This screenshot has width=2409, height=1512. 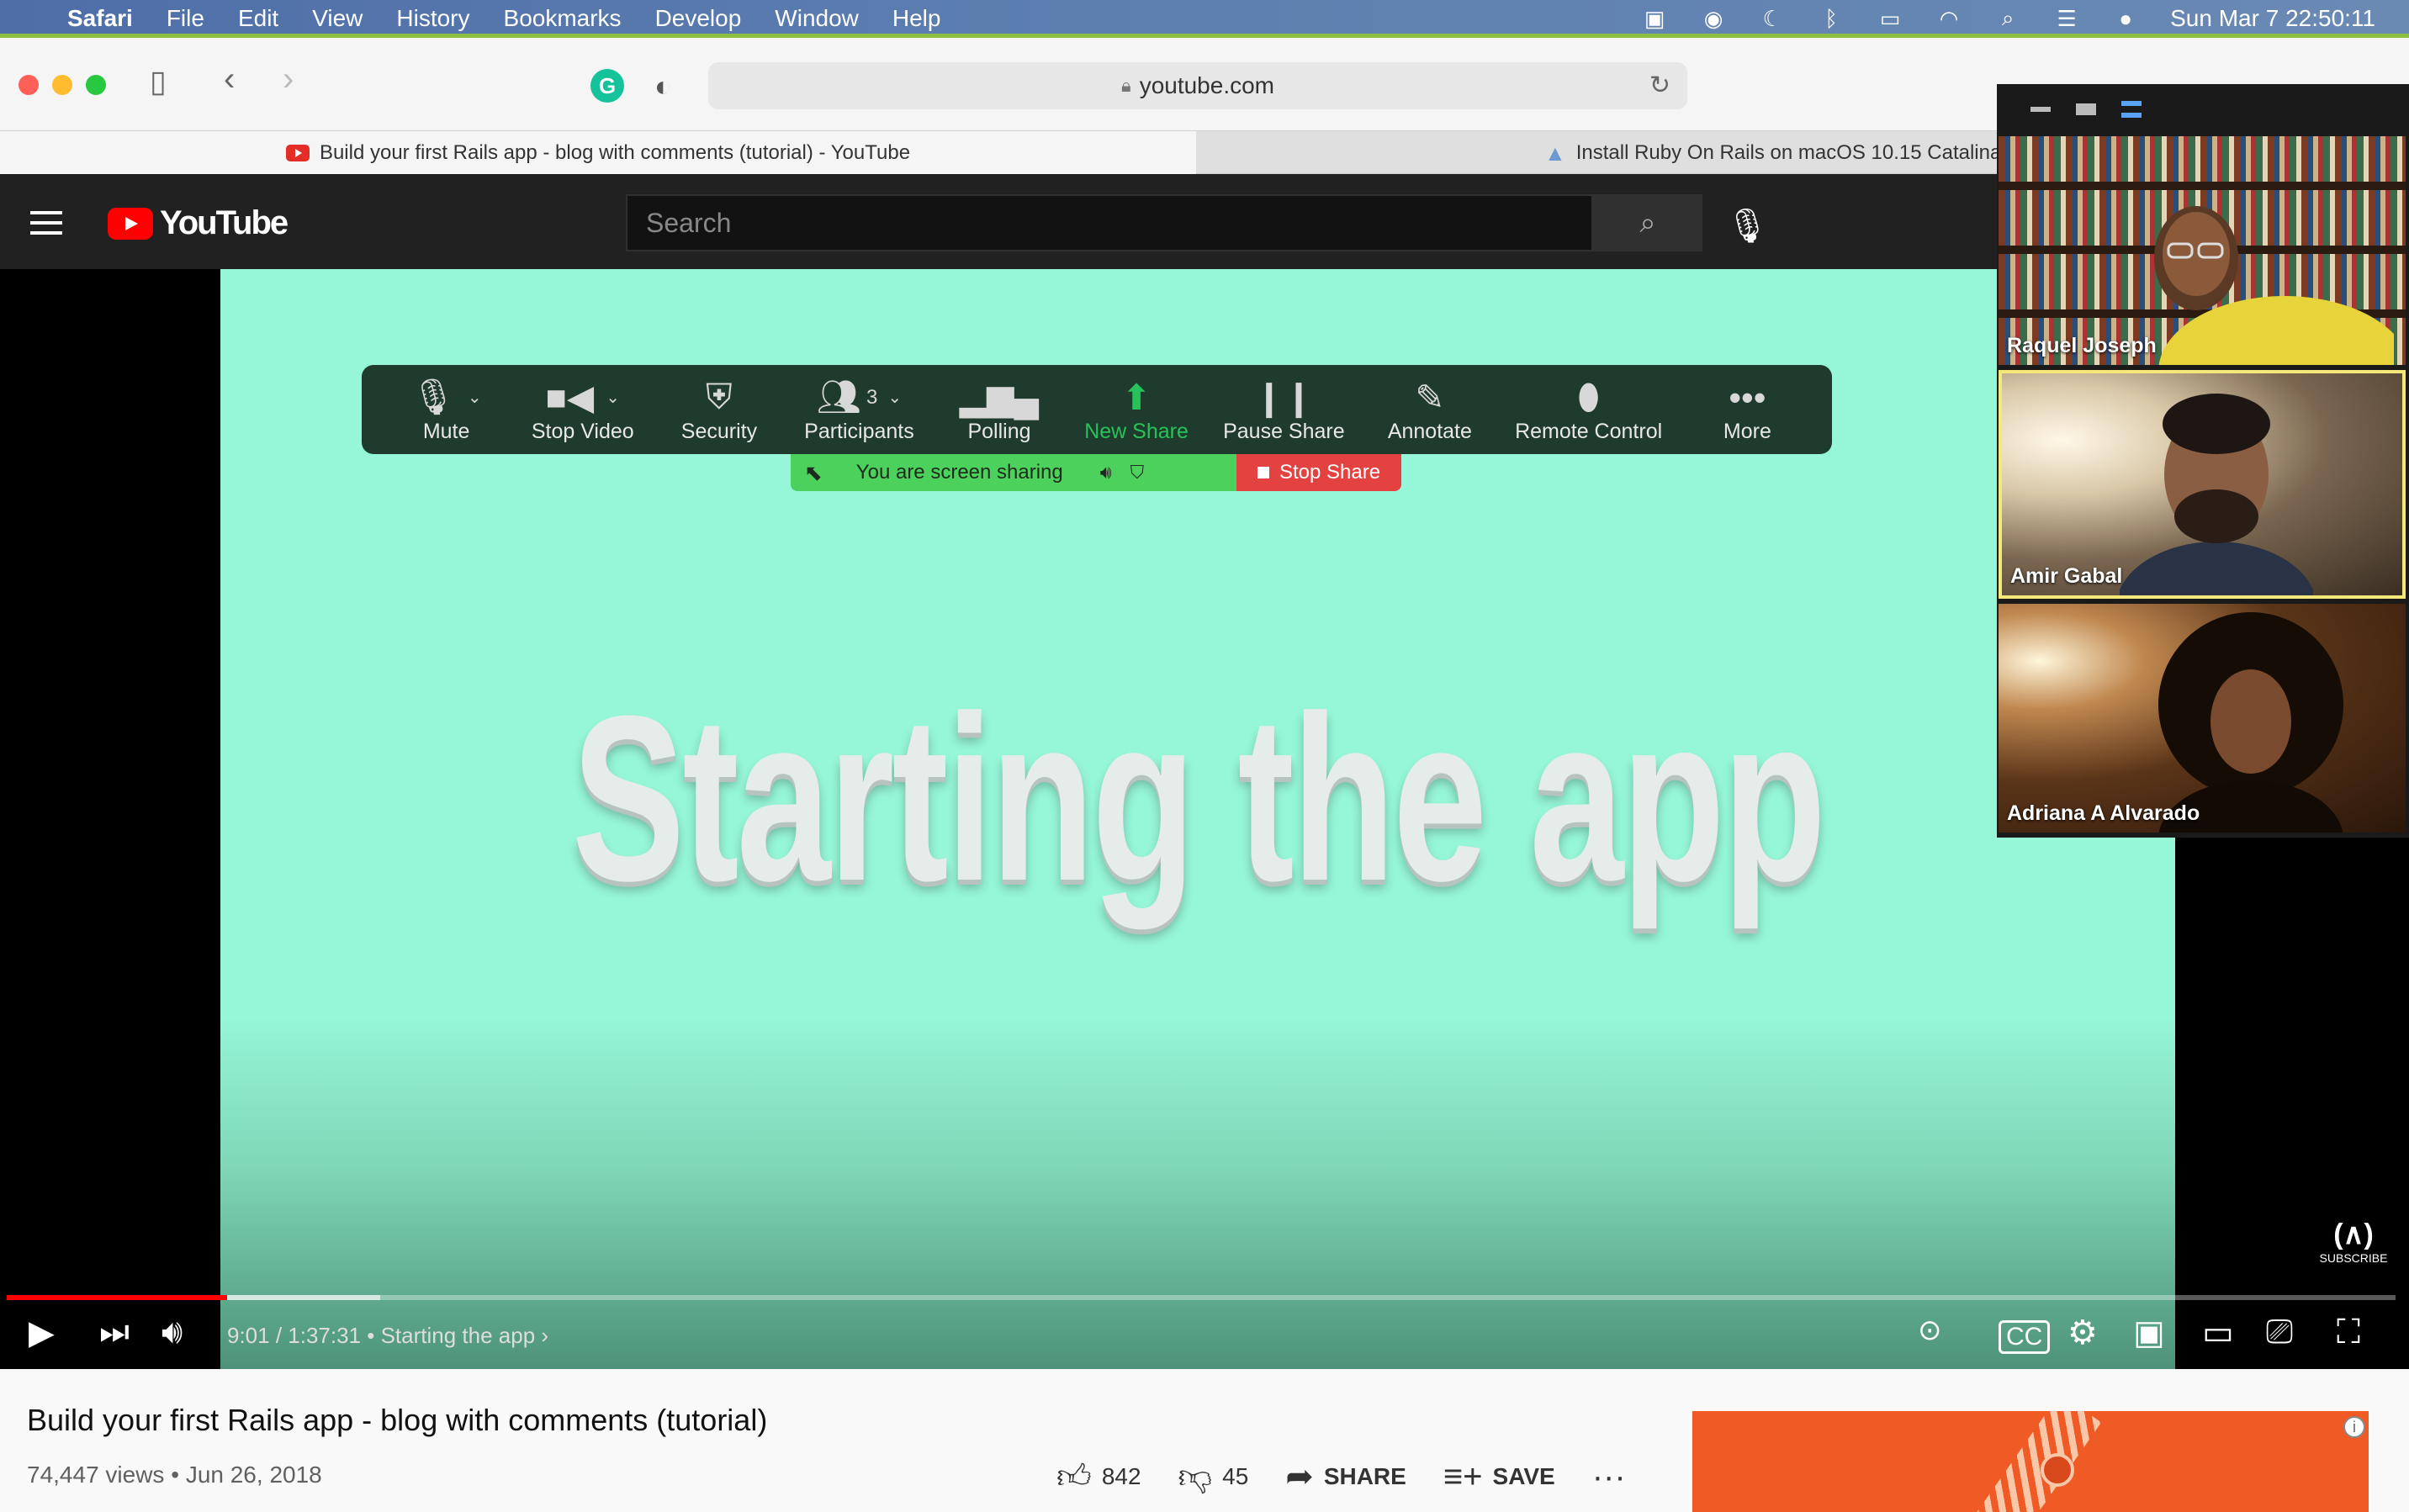 I want to click on share-arrow-icon: ➦, so click(x=1299, y=1476).